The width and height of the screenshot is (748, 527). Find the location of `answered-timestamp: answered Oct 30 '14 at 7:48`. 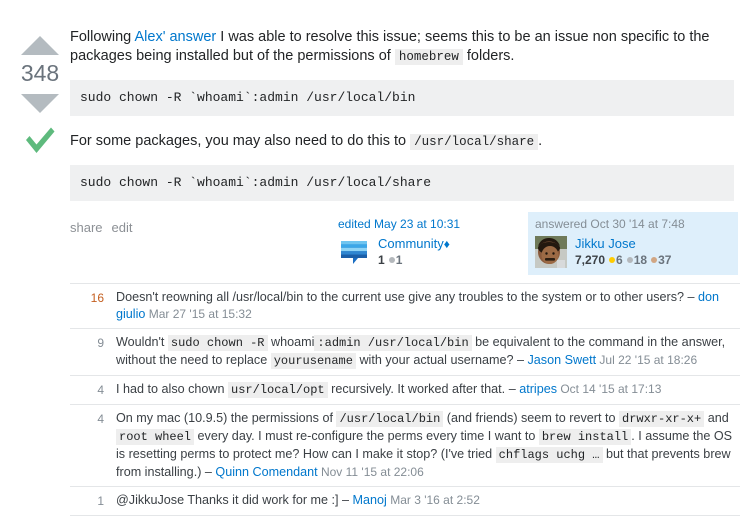

answered-timestamp: answered Oct 30 '14 at 7:48 is located at coordinates (610, 224).